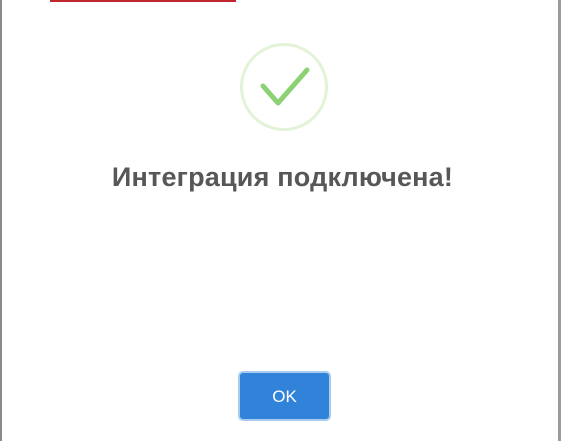 This screenshot has width=561, height=441. I want to click on success-check-icon, so click(284, 87).